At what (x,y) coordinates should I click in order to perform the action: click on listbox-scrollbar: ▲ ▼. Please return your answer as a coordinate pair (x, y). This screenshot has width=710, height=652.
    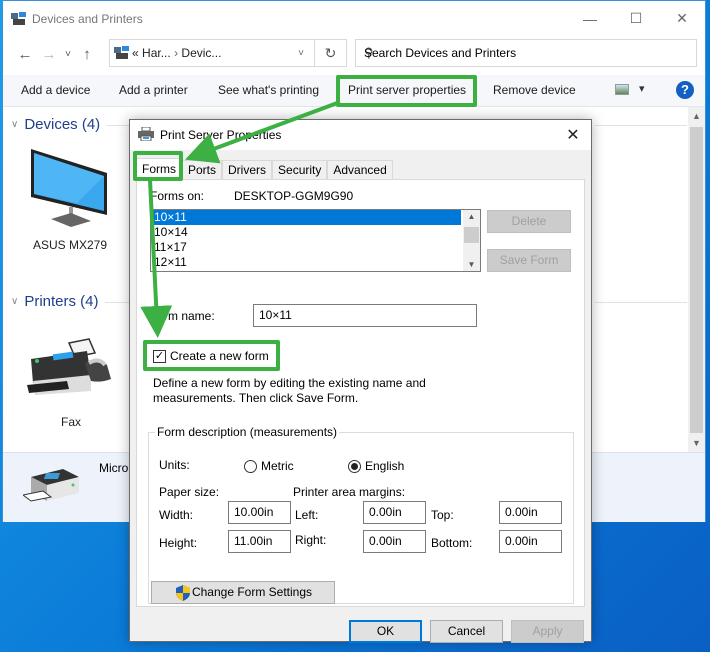
    Looking at the image, I should click on (471, 240).